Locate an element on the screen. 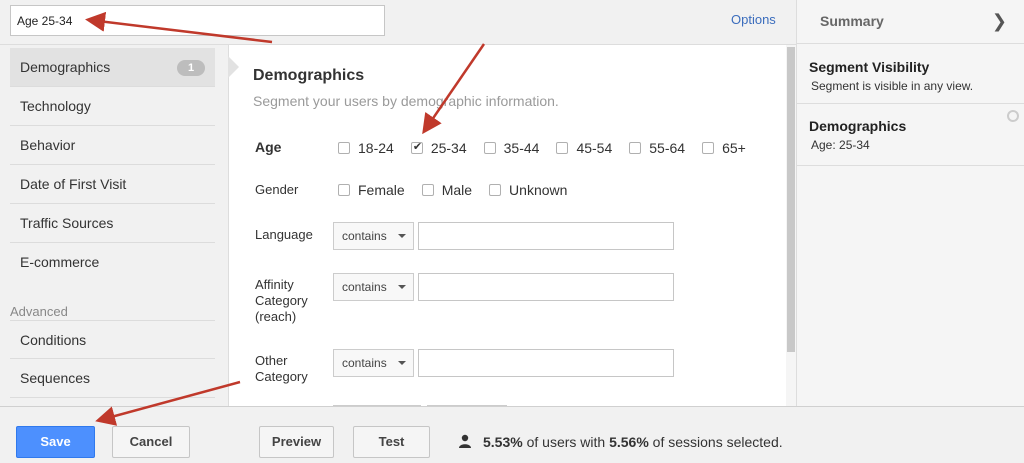  nav-item-label: E-commerce is located at coordinates (60, 262).